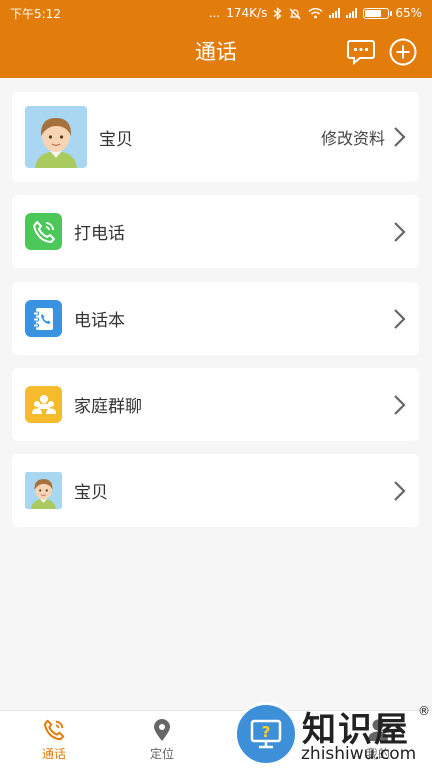 Image resolution: width=432 pixels, height=768 pixels. I want to click on phone-tab-icon, so click(54, 729).